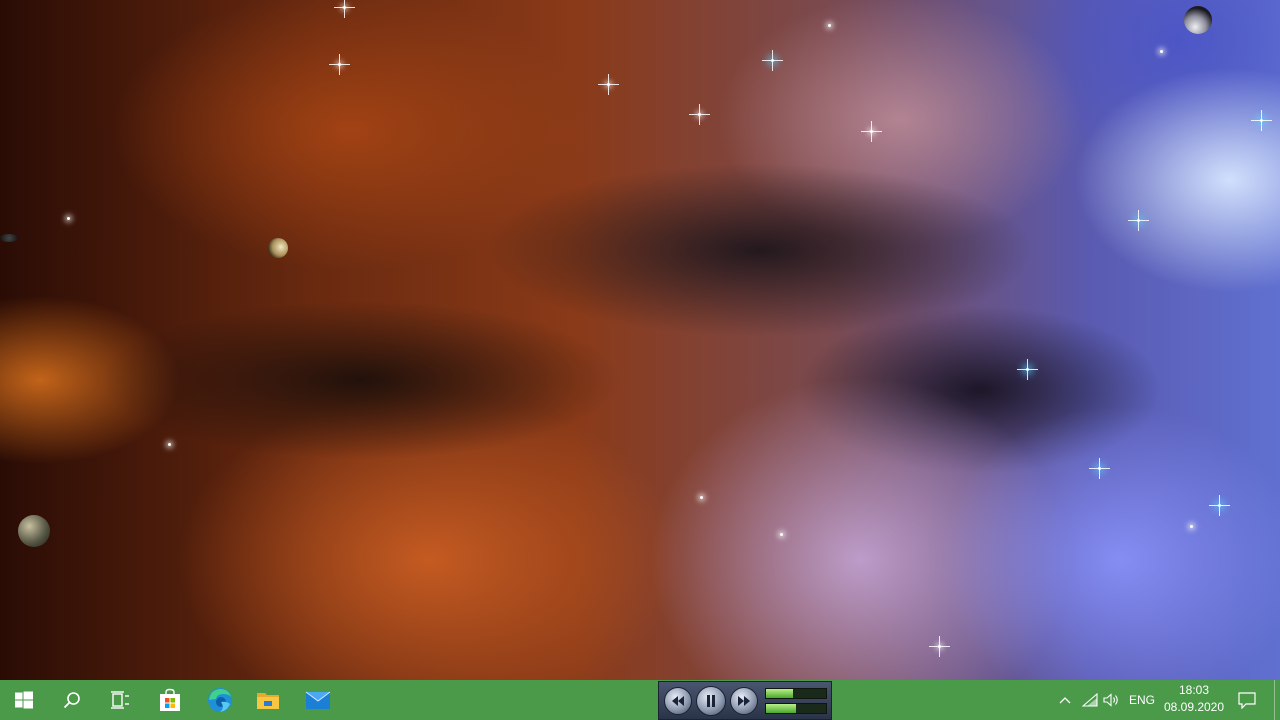 This screenshot has width=1280, height=720. What do you see at coordinates (1277, 700) in the screenshot?
I see `show-desktop-button` at bounding box center [1277, 700].